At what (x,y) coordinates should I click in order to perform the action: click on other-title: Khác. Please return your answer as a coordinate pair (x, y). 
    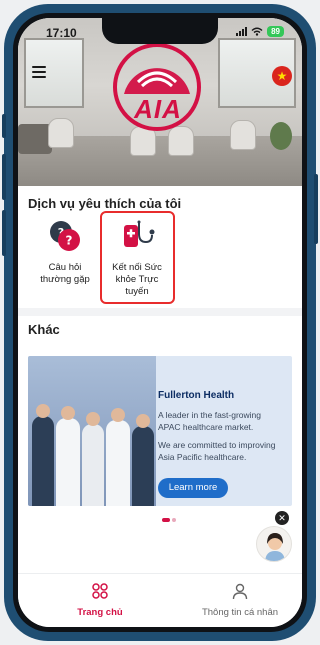
    Looking at the image, I should click on (44, 329).